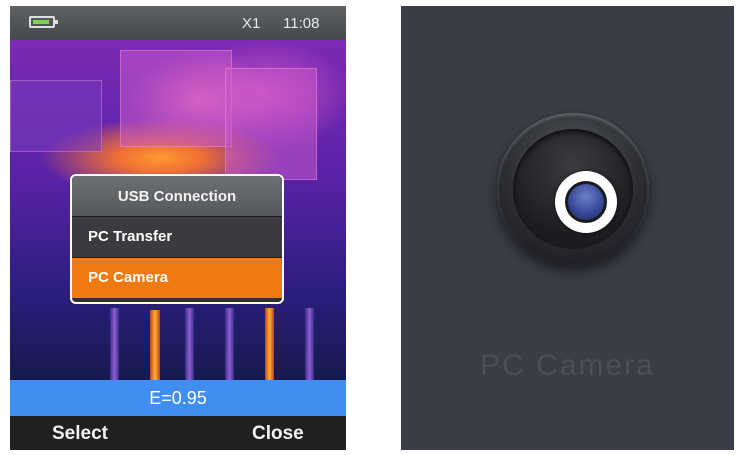  Describe the element at coordinates (177, 277) in the screenshot. I see `menu-item-pc-camera: PC Camera` at that location.